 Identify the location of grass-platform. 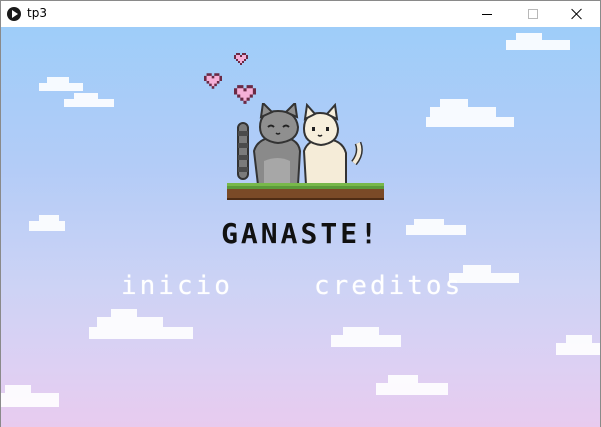
(305, 191).